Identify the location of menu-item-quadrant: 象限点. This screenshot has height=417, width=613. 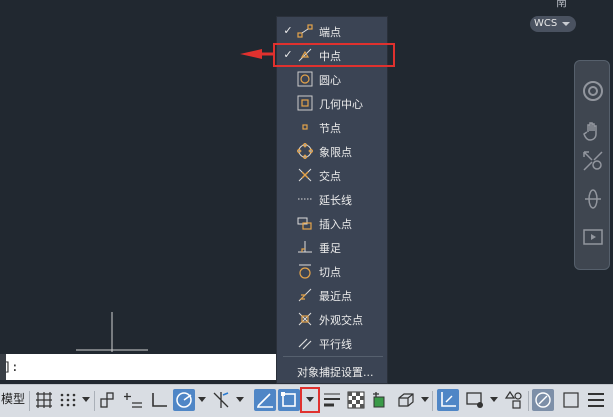
(332, 151).